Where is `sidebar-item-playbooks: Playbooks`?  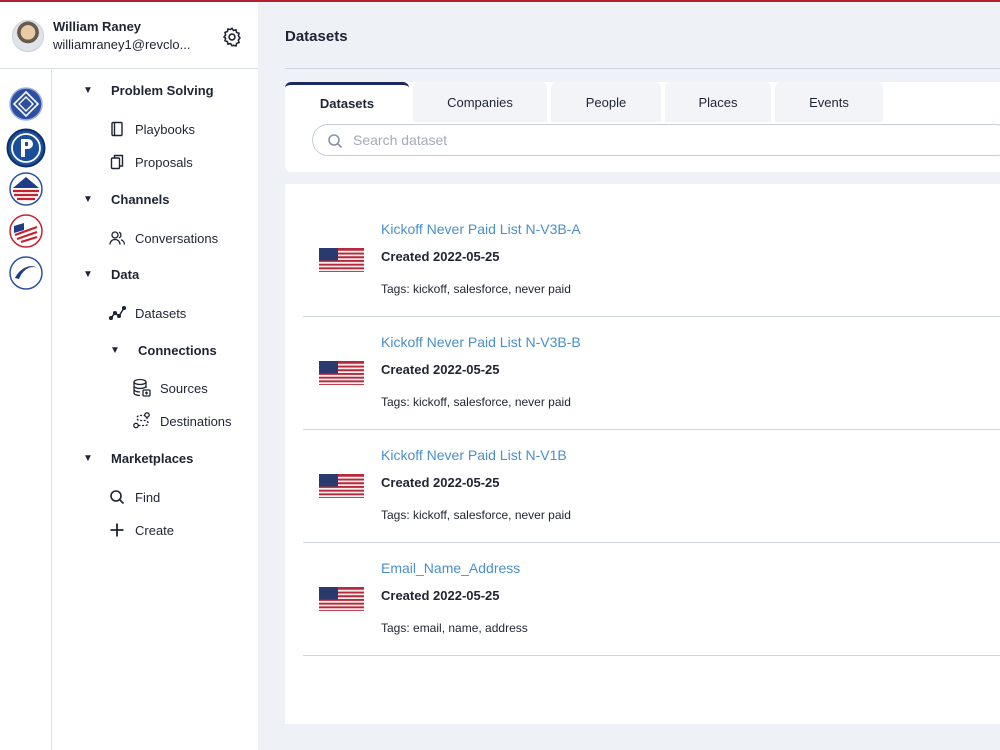 sidebar-item-playbooks: Playbooks is located at coordinates (151, 129).